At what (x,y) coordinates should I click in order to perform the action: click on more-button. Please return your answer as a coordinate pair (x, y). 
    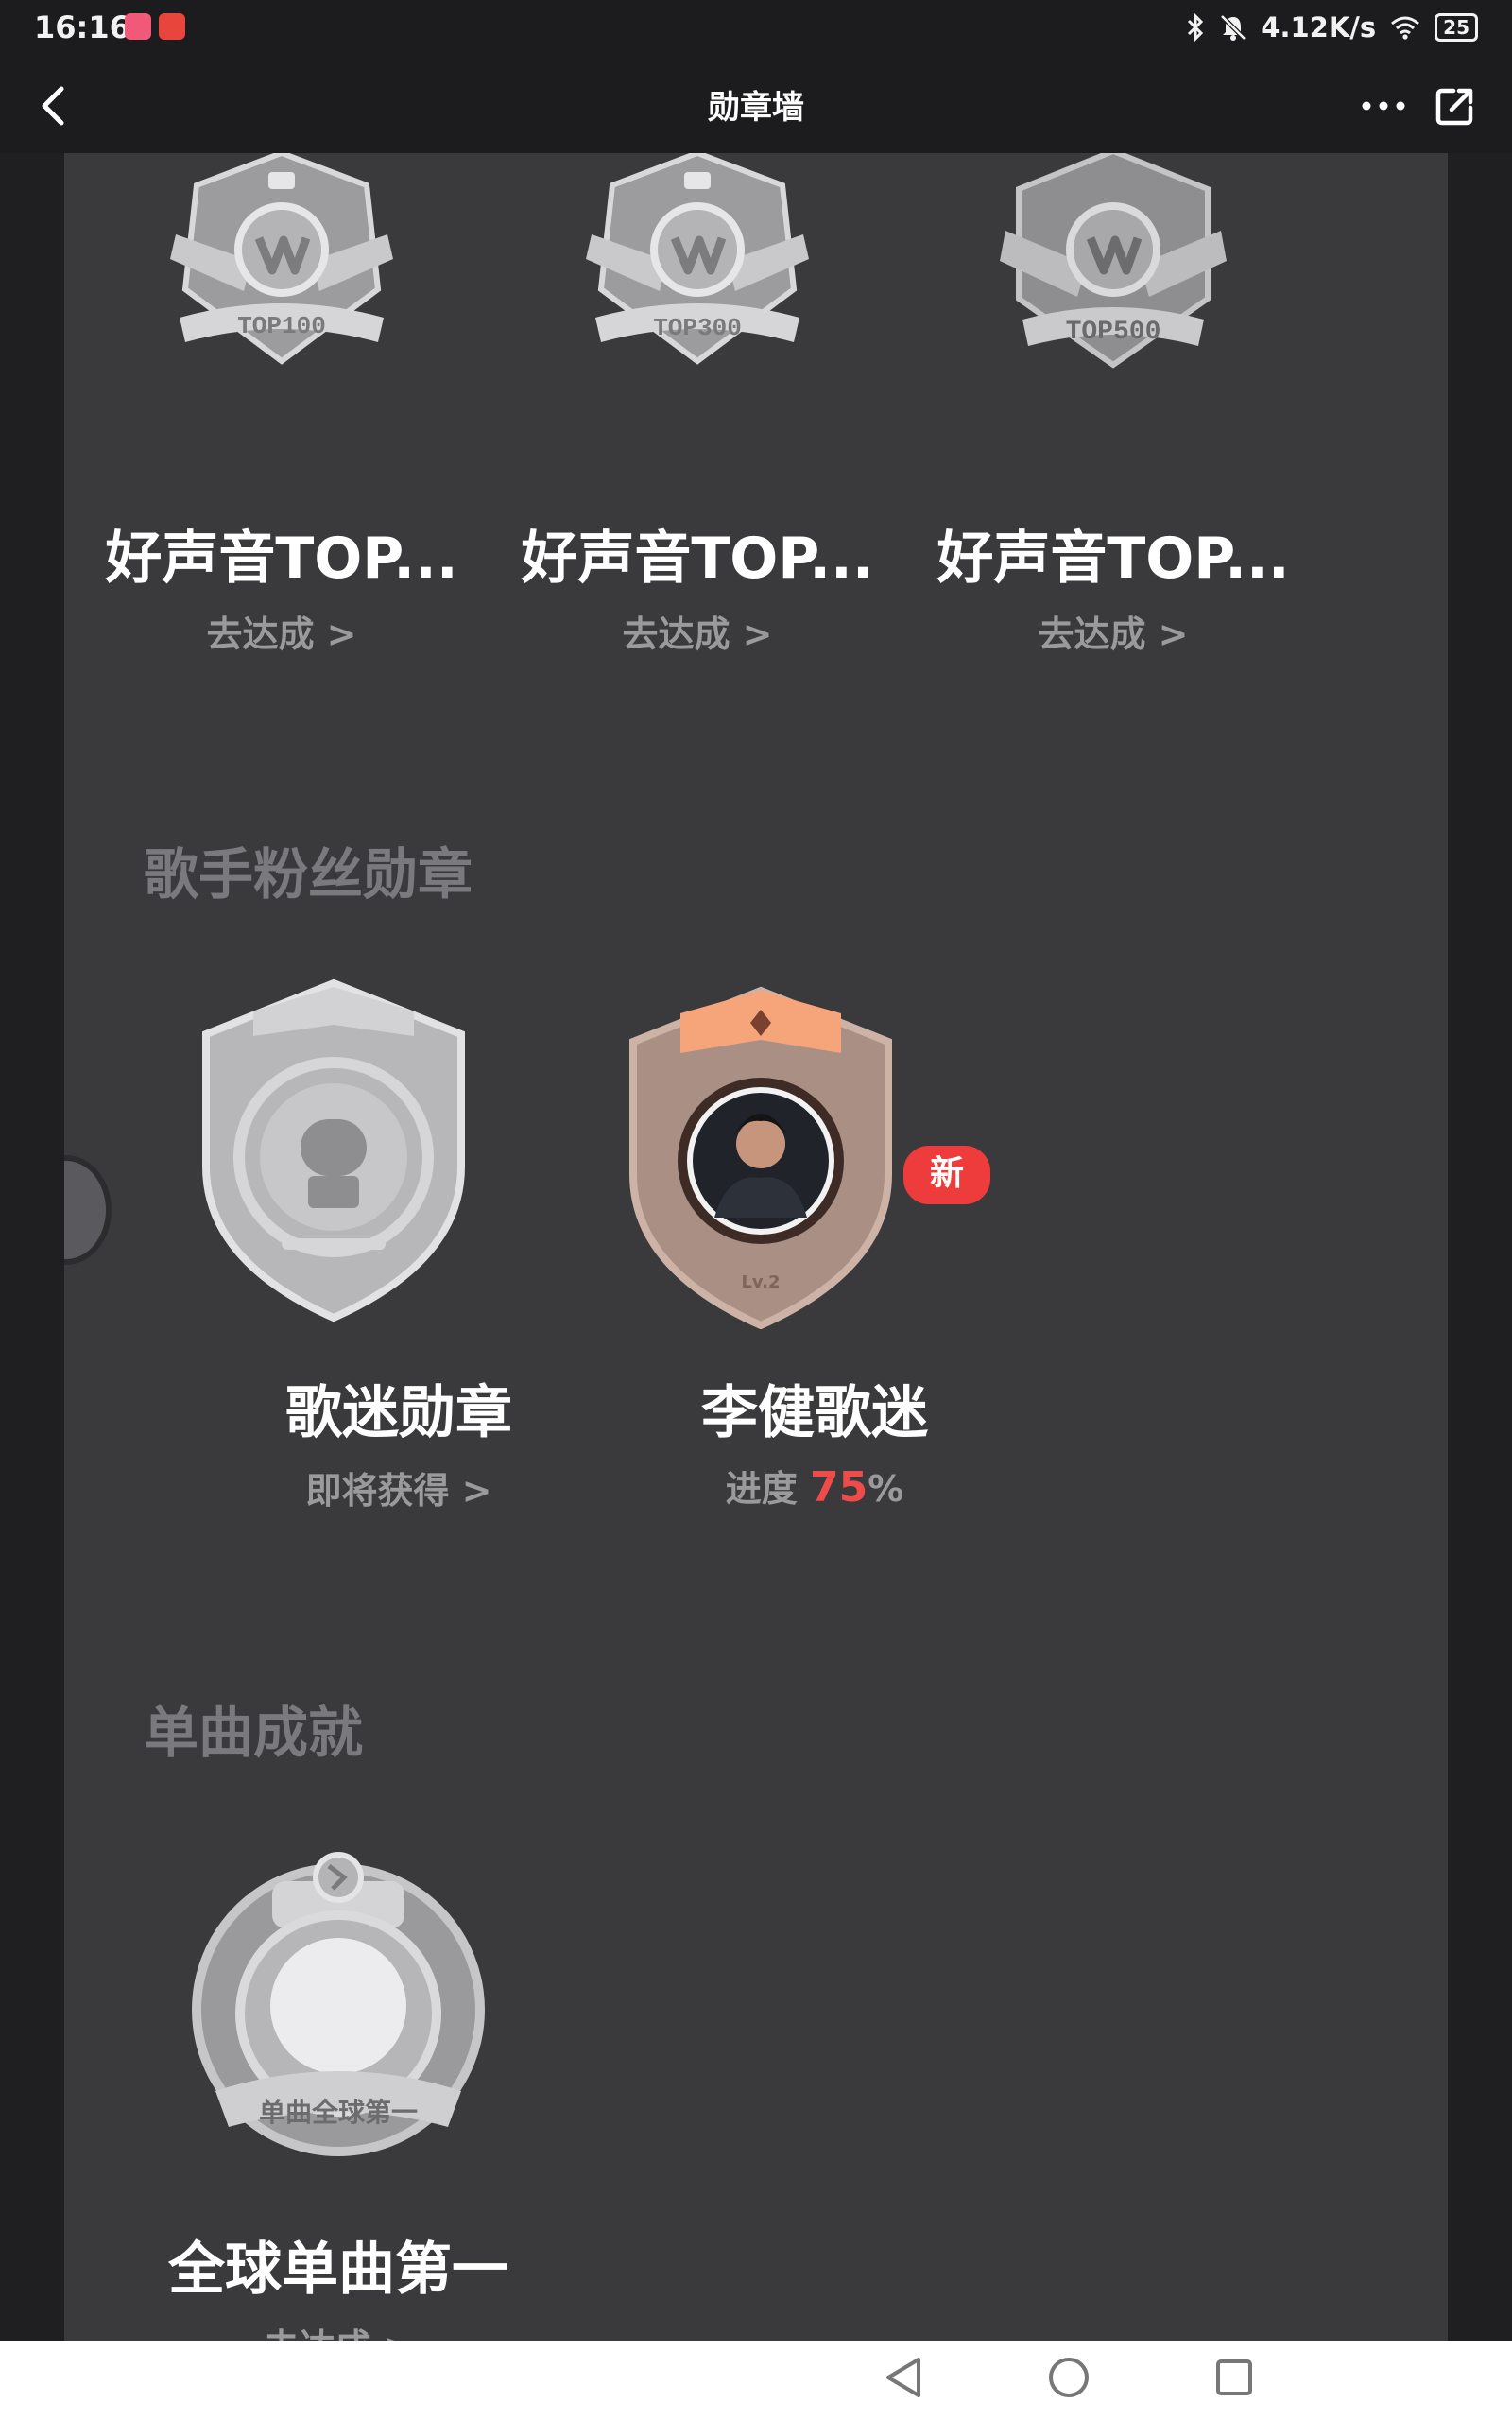
    Looking at the image, I should click on (1383, 106).